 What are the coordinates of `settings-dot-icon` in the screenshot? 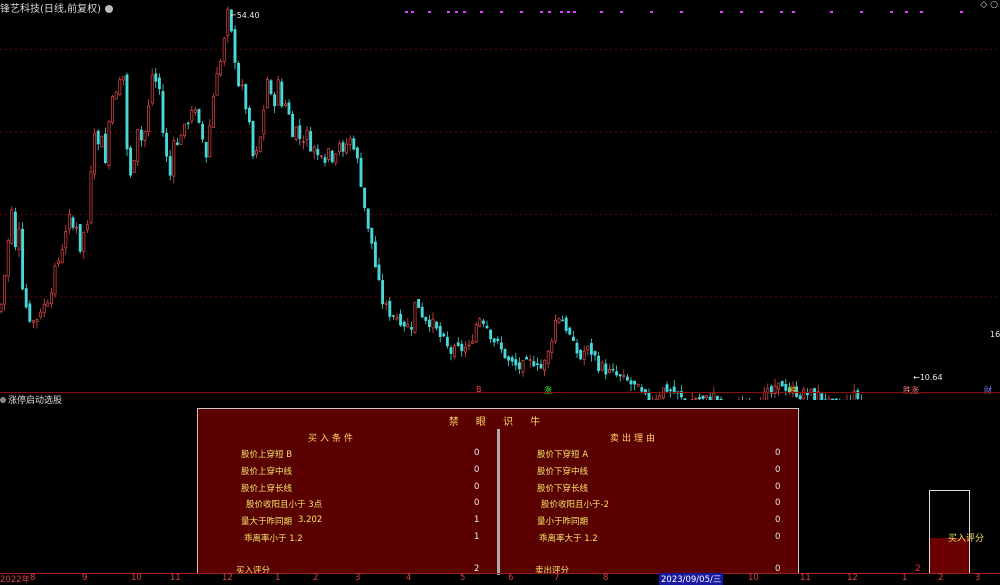 It's located at (109, 9).